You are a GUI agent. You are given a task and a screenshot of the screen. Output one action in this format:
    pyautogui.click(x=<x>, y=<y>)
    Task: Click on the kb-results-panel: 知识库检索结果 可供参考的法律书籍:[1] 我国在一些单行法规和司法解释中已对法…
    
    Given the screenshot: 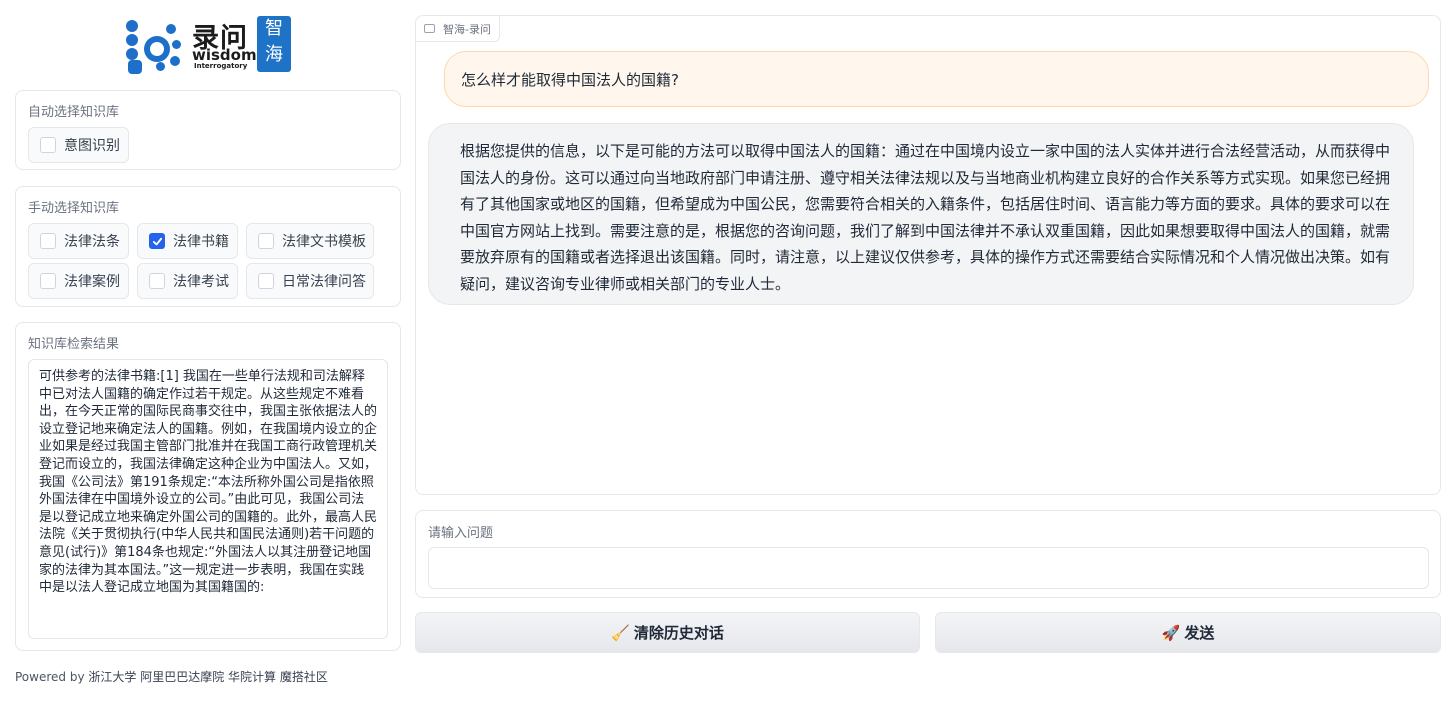 What is the action you would take?
    pyautogui.click(x=208, y=486)
    